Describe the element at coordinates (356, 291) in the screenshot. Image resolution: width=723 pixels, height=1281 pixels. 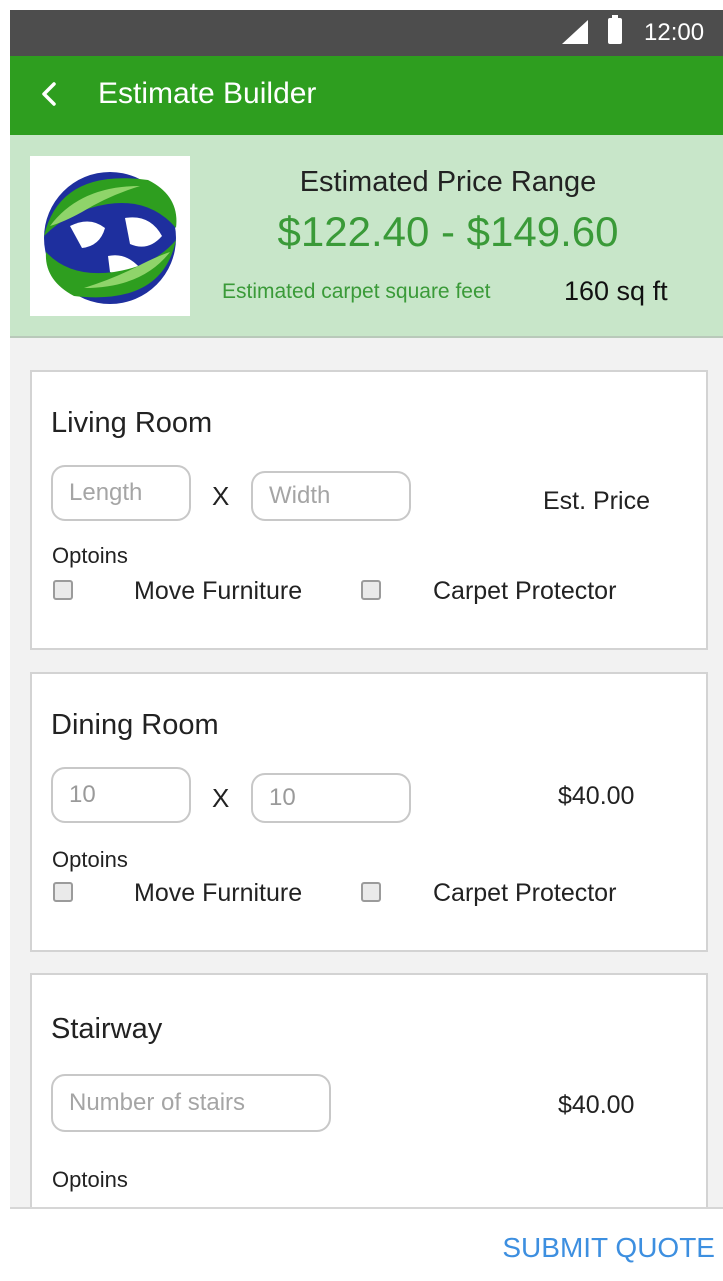
I see `square-feet-label: Estimated carpet square feet` at that location.